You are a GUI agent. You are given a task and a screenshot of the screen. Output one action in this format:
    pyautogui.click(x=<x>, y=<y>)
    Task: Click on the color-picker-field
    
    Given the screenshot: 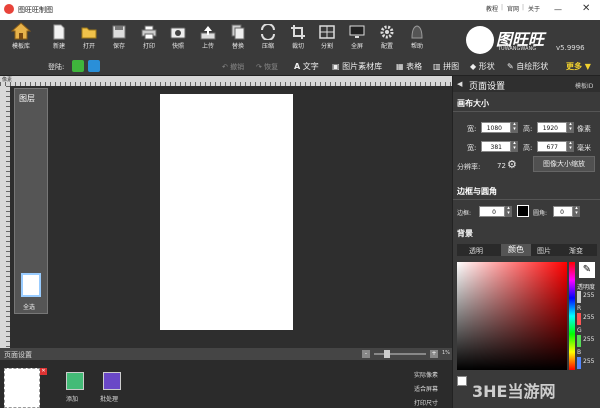 What is the action you would take?
    pyautogui.click(x=512, y=316)
    